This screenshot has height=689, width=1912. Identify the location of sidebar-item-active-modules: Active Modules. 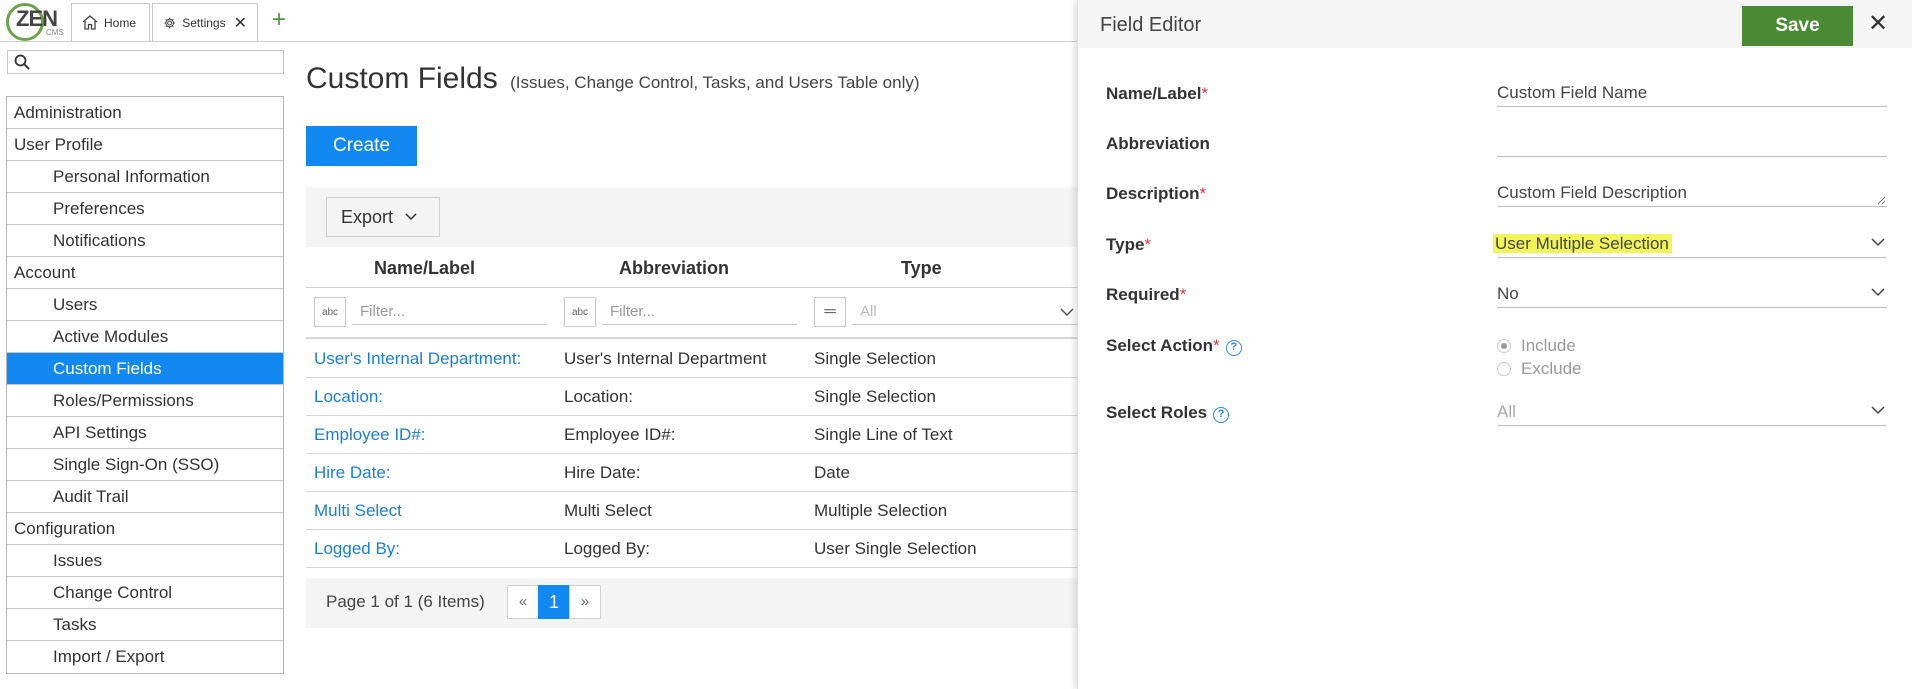
(145, 337).